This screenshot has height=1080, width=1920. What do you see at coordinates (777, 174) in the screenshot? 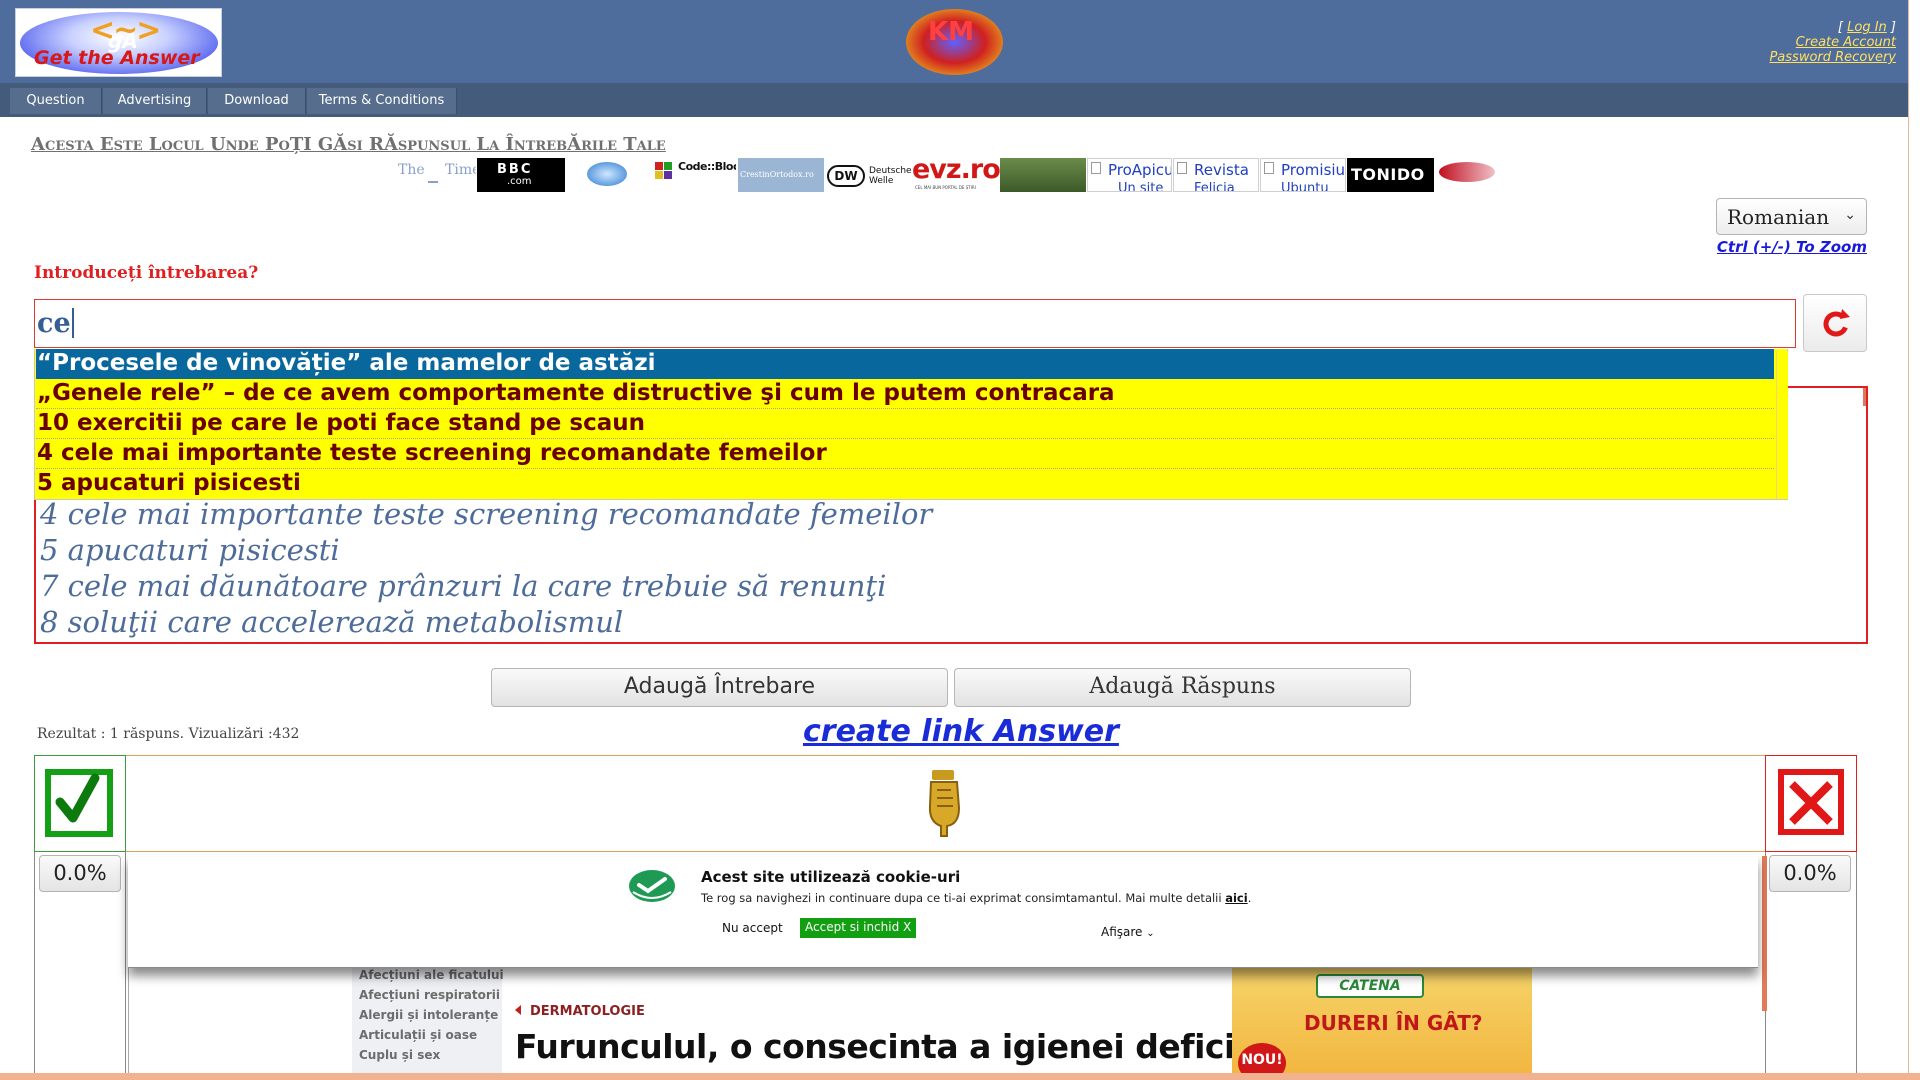
I see `crestinortodox-text: CrestinOrtodox.ro` at bounding box center [777, 174].